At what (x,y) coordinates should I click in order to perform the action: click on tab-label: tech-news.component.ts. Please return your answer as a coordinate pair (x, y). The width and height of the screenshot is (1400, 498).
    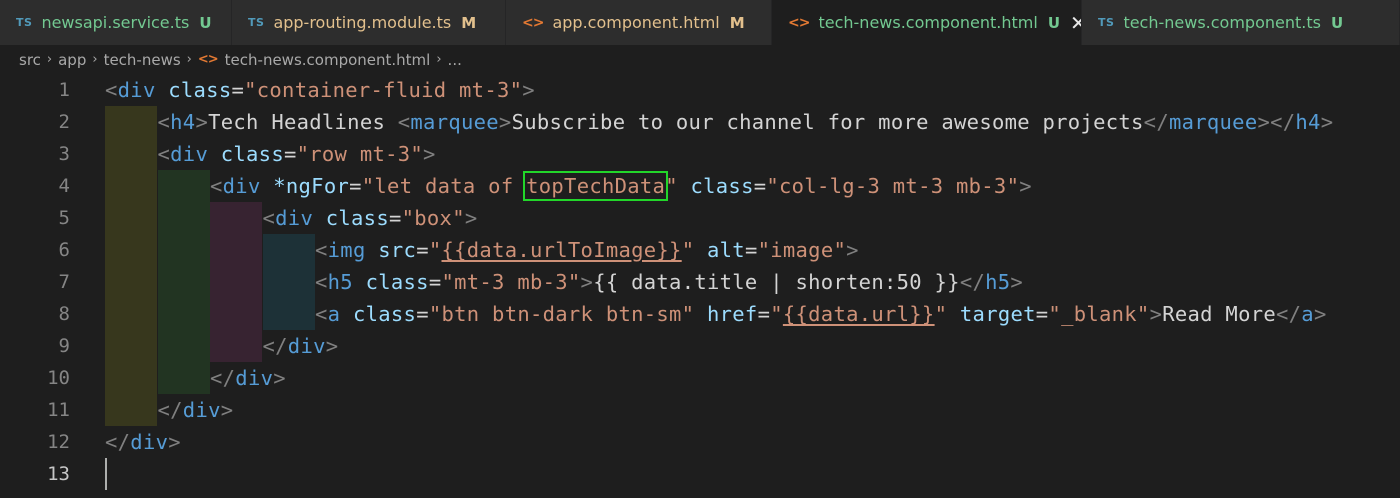
    Looking at the image, I should click on (1222, 22).